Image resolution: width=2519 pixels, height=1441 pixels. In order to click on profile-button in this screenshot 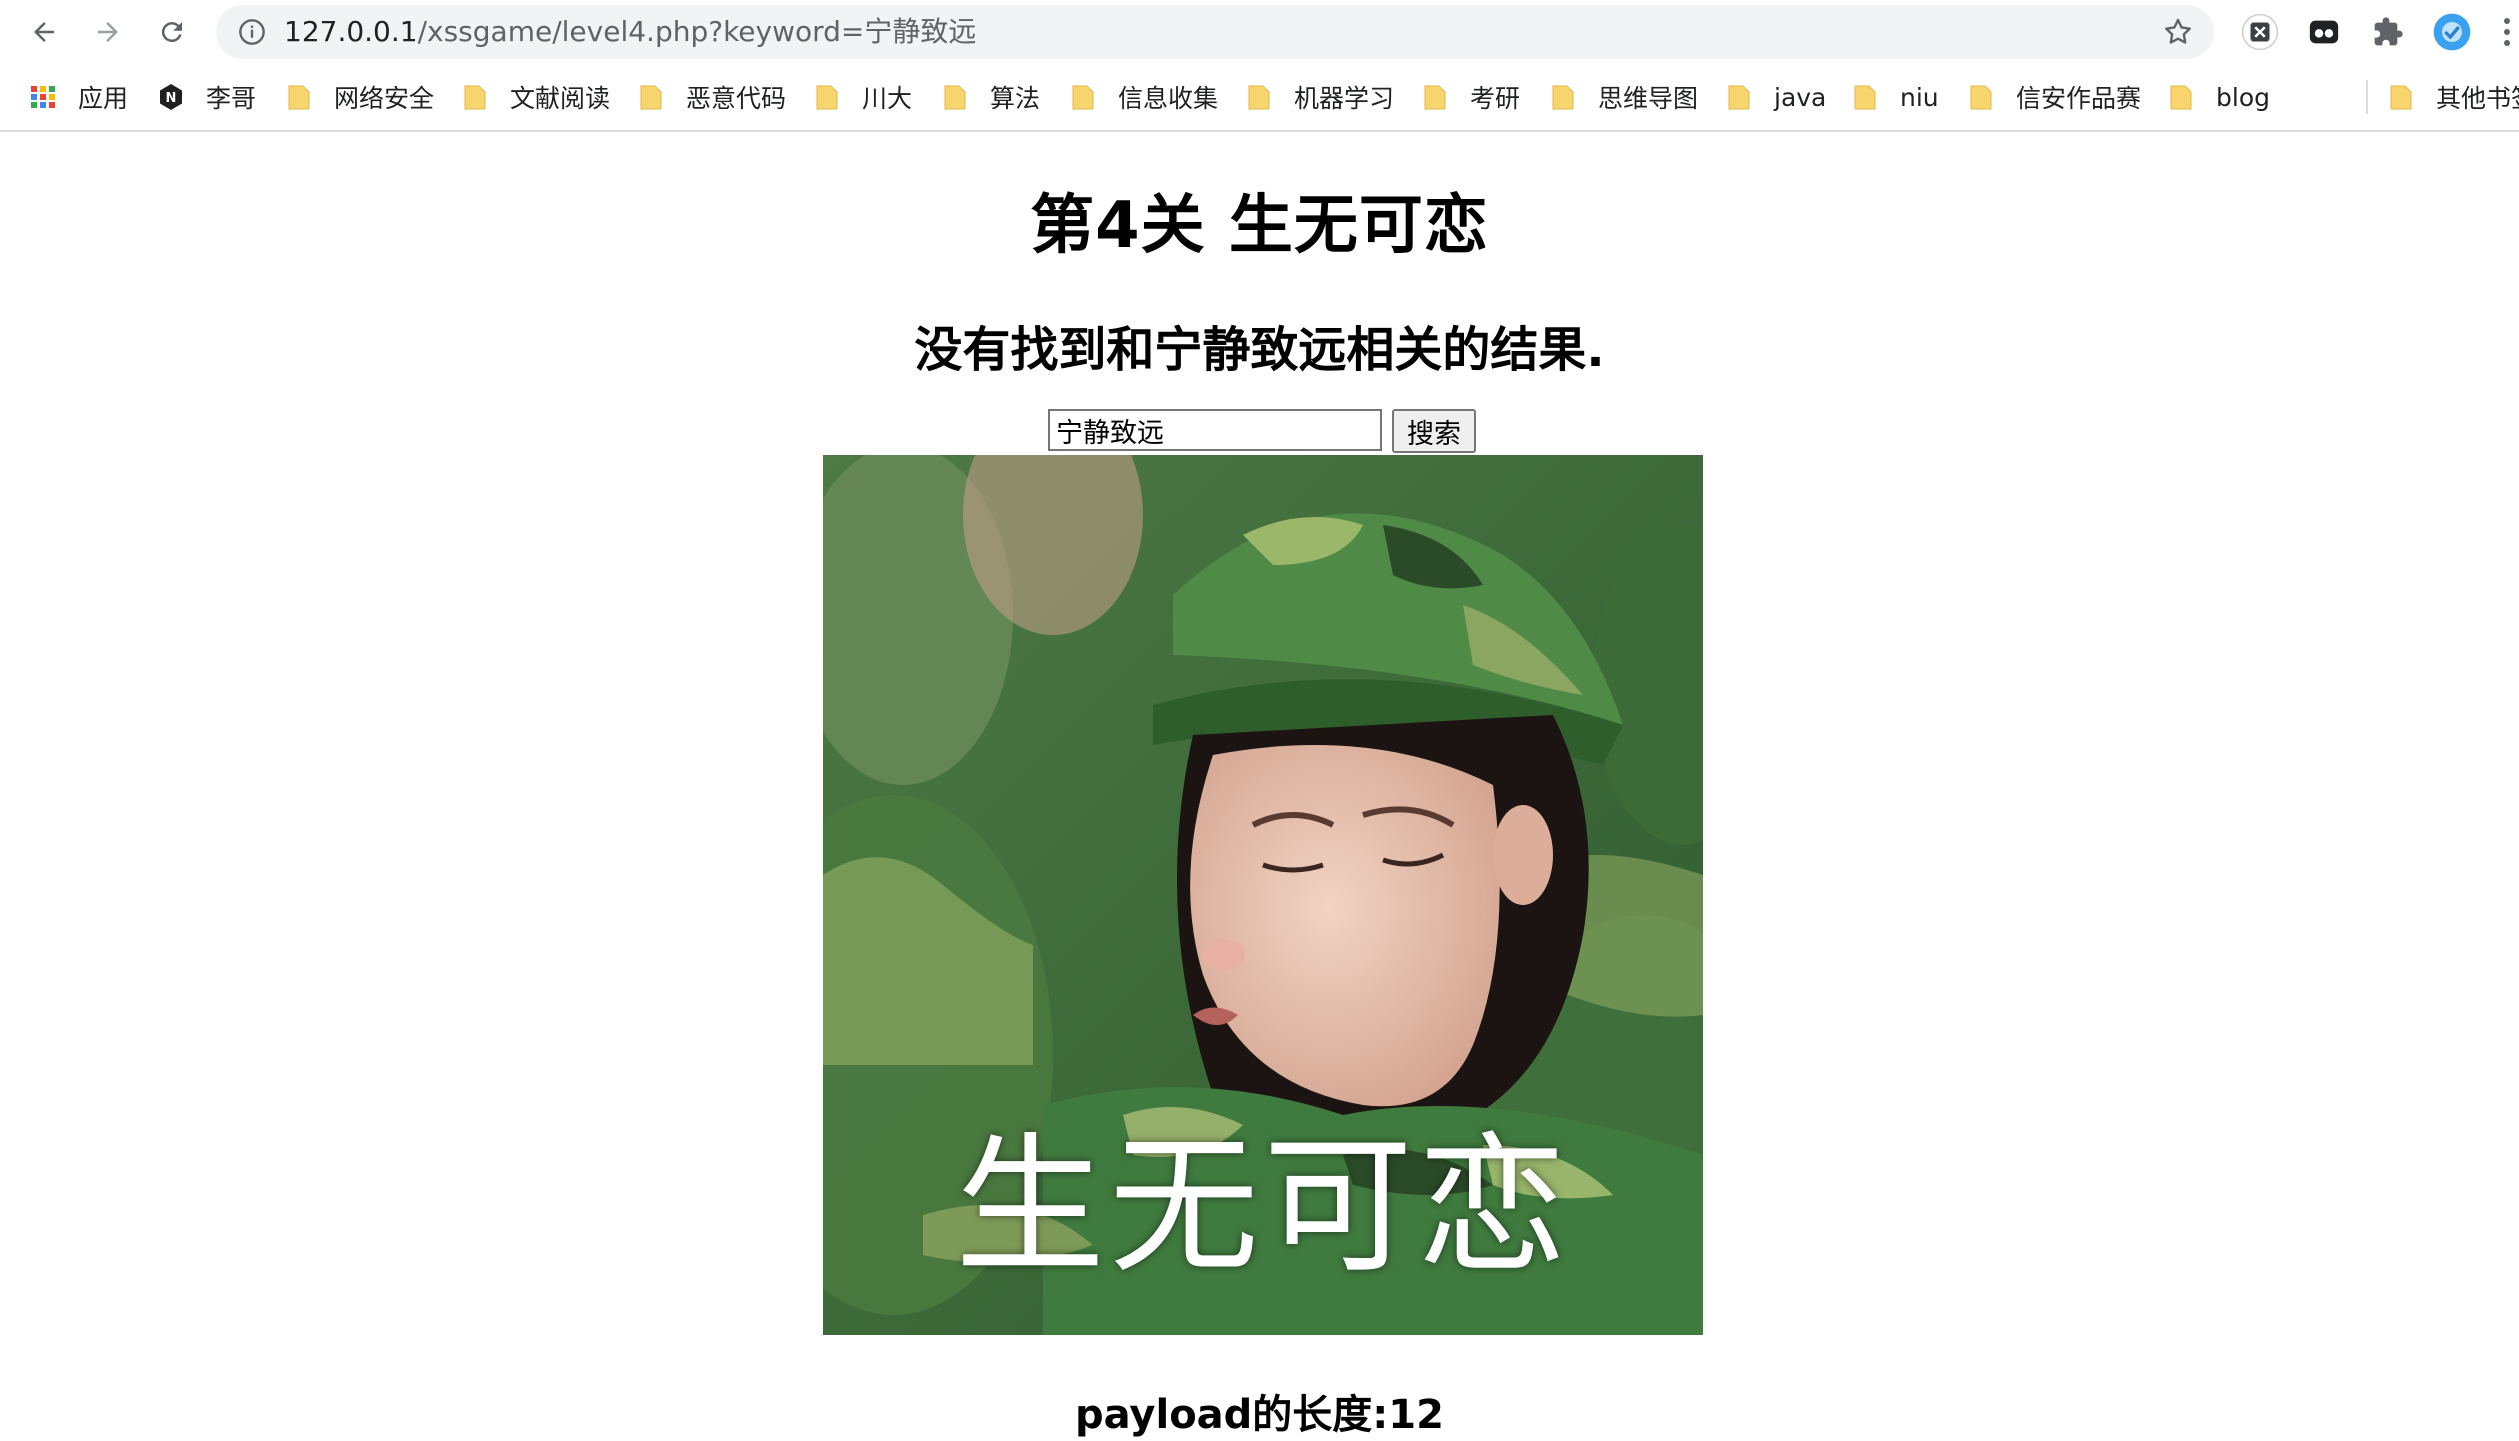, I will do `click(2452, 32)`.